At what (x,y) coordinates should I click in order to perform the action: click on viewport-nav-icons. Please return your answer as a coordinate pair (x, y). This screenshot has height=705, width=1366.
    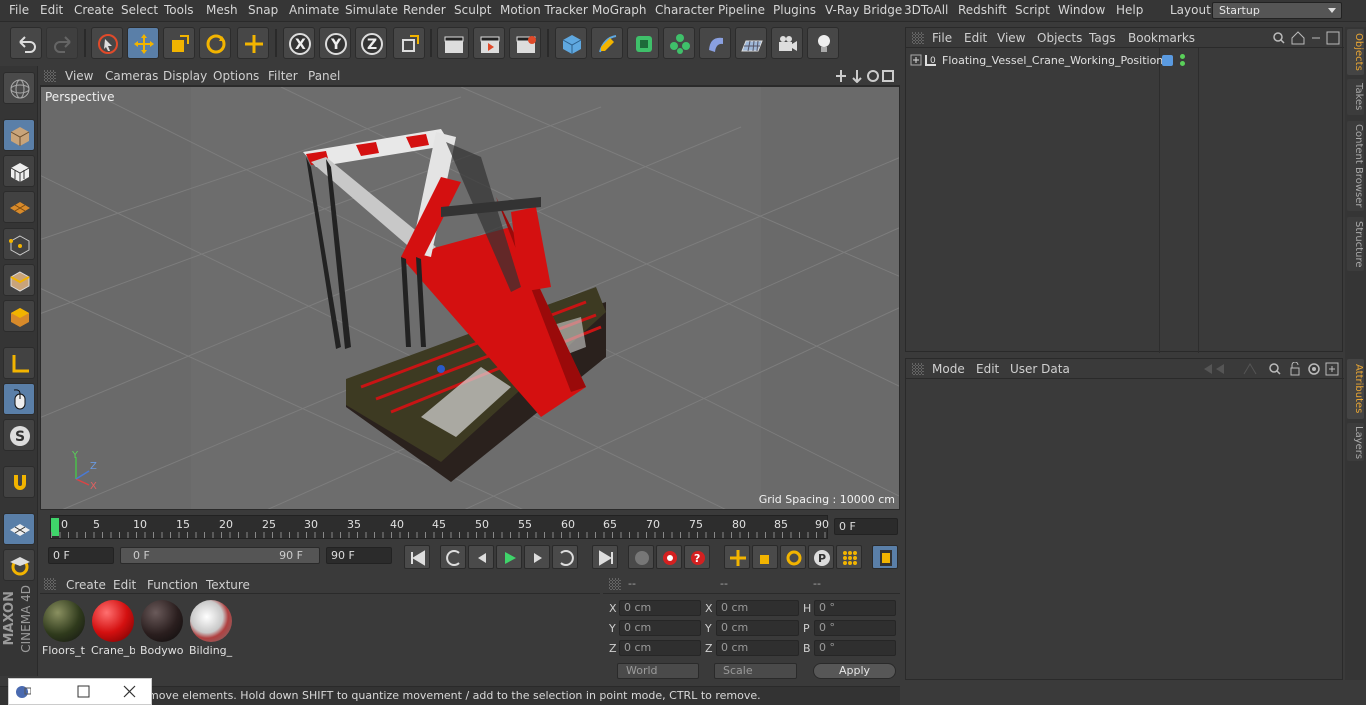
    Looking at the image, I should click on (867, 76).